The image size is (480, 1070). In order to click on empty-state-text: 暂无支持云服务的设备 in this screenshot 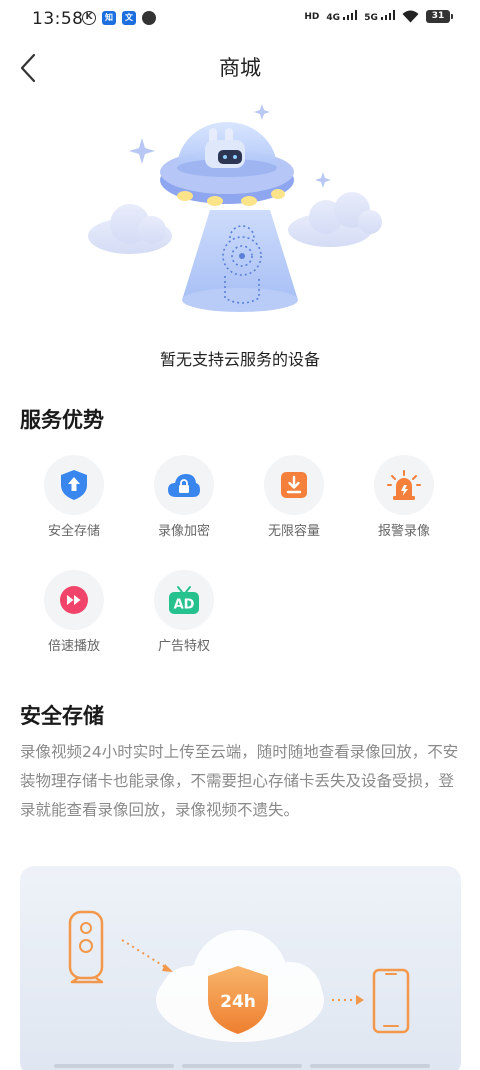, I will do `click(239, 359)`.